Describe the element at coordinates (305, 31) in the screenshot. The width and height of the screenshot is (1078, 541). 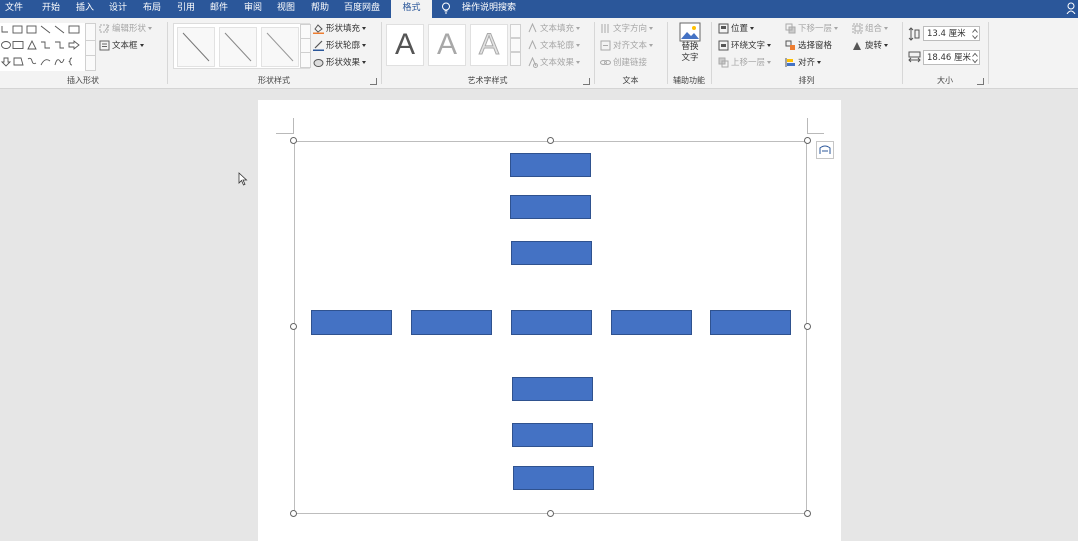
I see `style-scroll-up` at that location.